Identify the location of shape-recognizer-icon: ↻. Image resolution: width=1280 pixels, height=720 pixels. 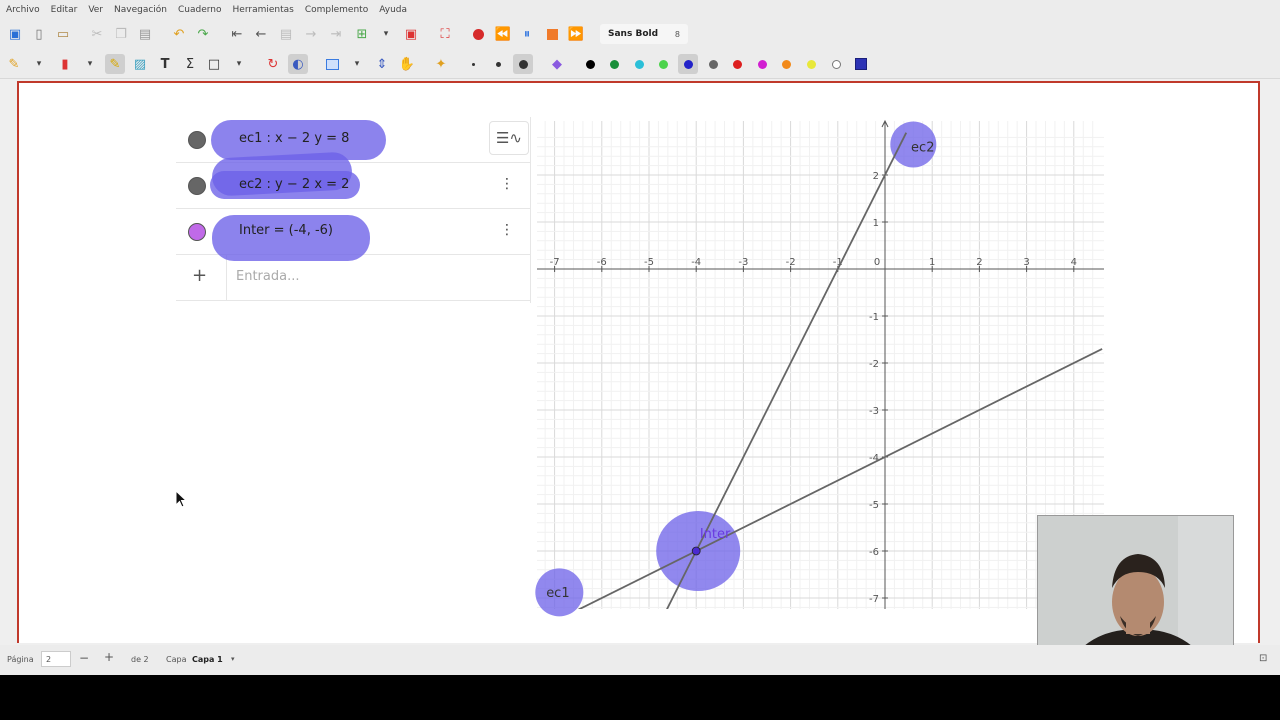
(273, 64).